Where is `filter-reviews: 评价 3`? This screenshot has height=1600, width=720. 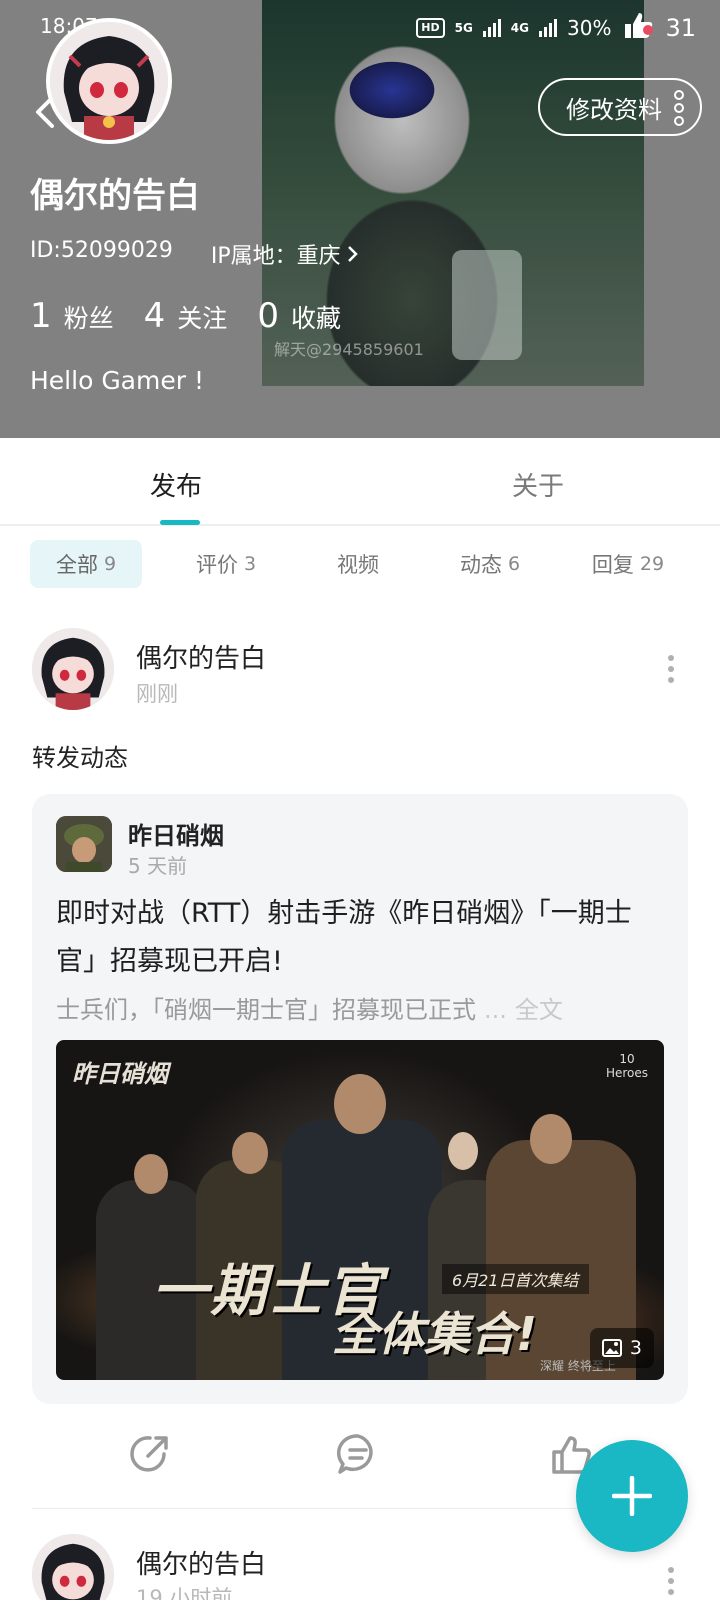
filter-reviews: 评价 3 is located at coordinates (226, 564).